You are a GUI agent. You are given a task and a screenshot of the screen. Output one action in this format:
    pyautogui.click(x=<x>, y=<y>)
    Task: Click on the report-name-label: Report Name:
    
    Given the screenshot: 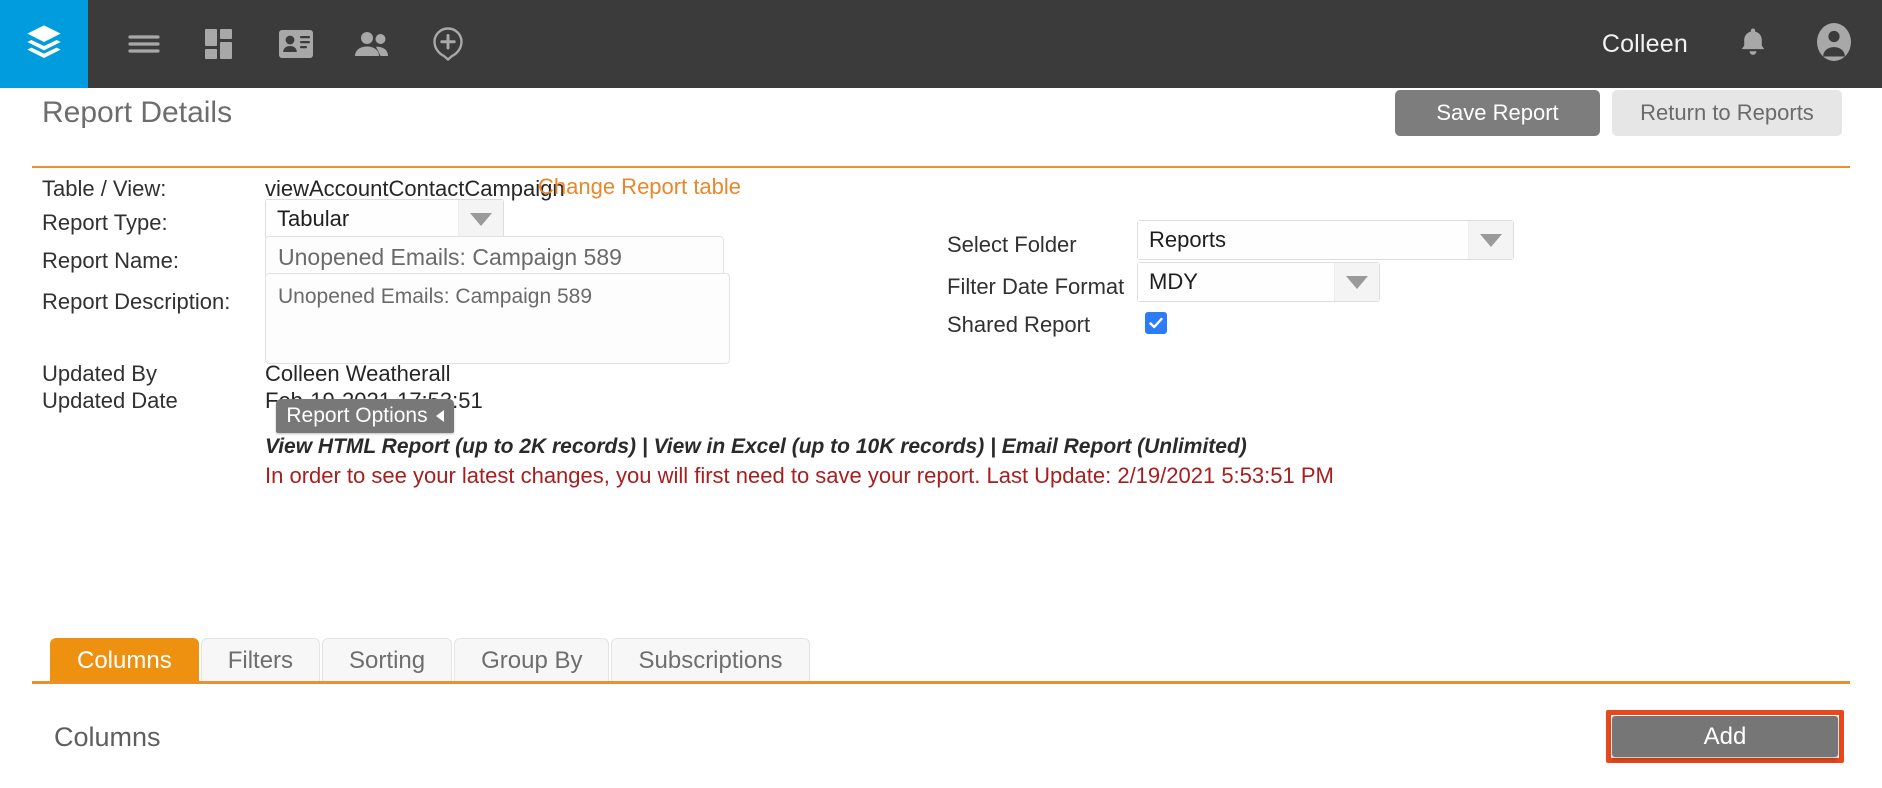 What is the action you would take?
    pyautogui.click(x=110, y=260)
    